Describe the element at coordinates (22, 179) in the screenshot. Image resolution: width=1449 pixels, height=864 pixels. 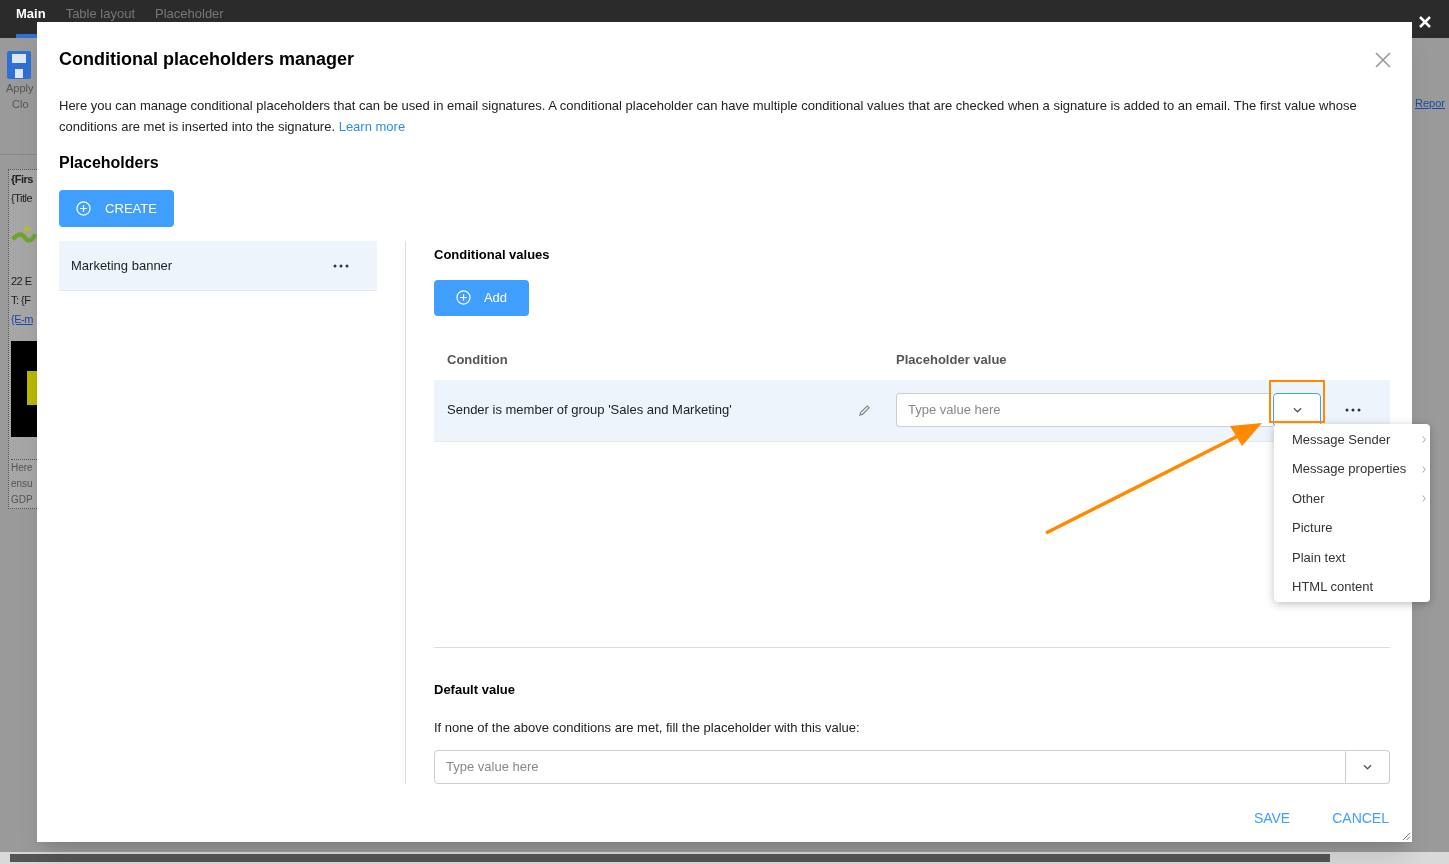
I see `document-text: {Firs` at that location.